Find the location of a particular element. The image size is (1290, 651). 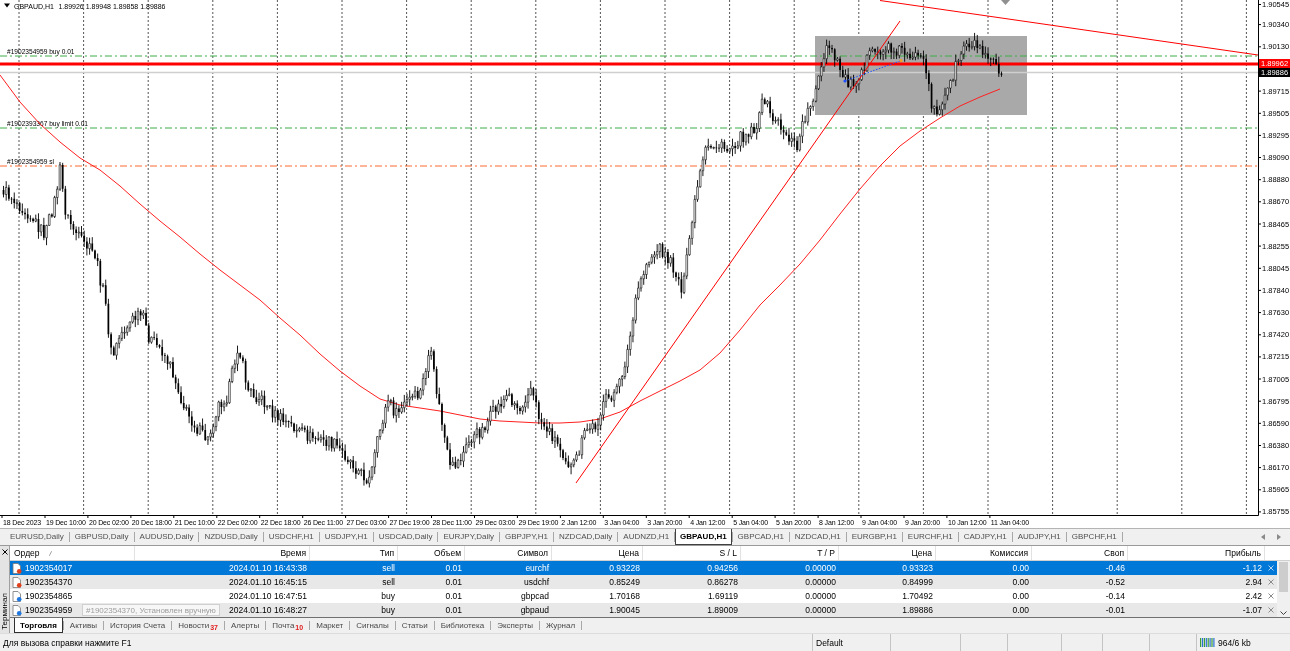

symbol-tab: NZDUSD,Daily is located at coordinates (231, 537).